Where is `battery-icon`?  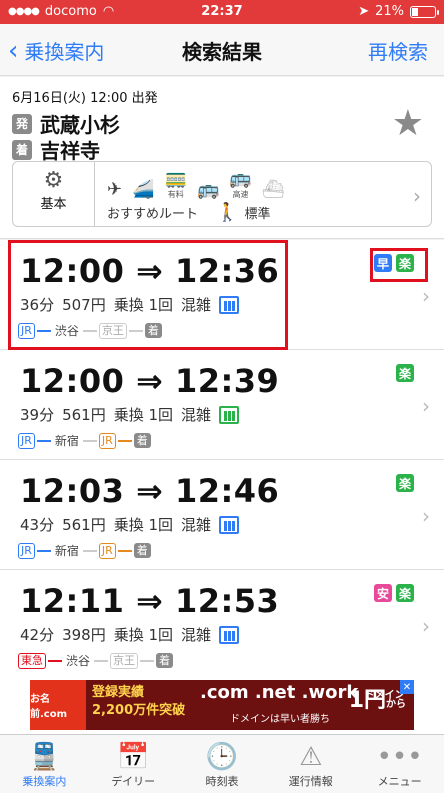 battery-icon is located at coordinates (424, 11).